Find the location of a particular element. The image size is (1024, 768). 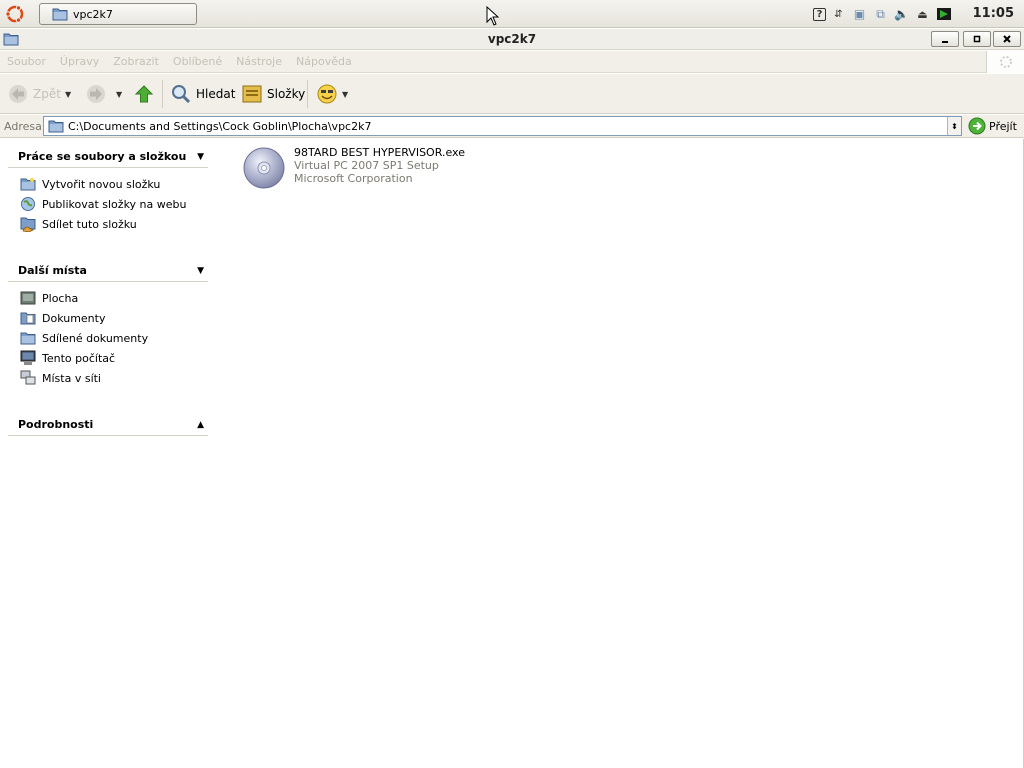

eject-icon: ⏏ is located at coordinates (922, 14).